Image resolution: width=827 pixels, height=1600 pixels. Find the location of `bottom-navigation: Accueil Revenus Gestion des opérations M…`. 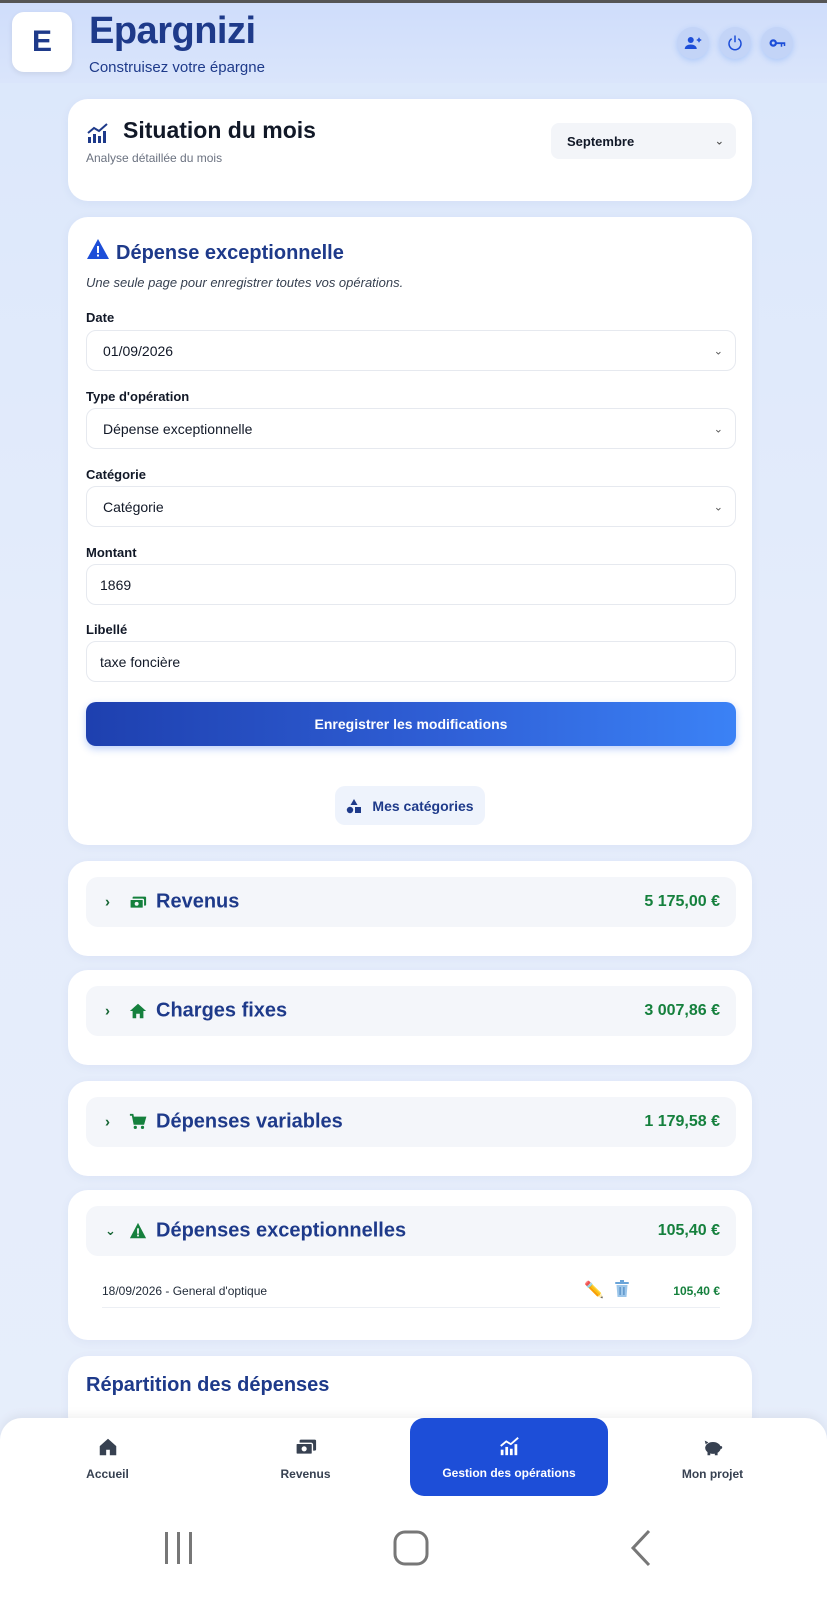

bottom-navigation: Accueil Revenus Gestion des opérations M… is located at coordinates (413, 1458).